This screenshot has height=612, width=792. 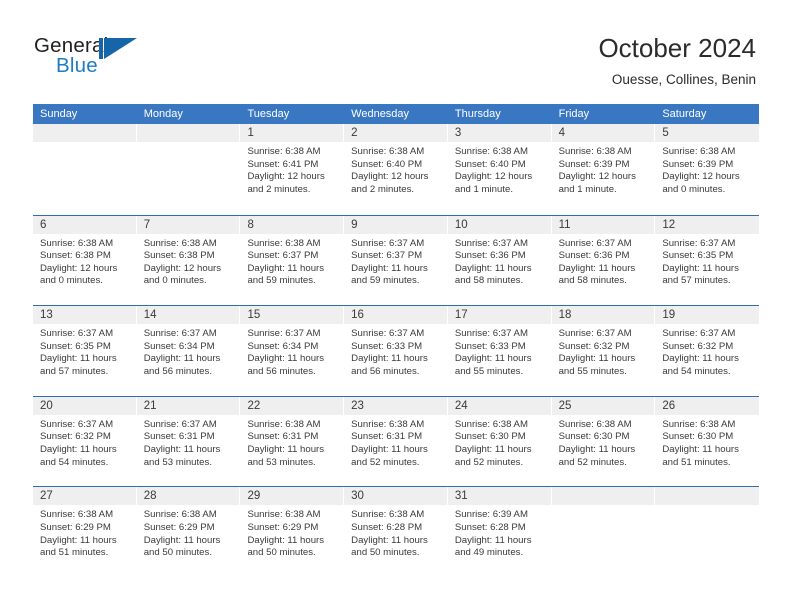 What do you see at coordinates (396, 496) in the screenshot?
I see `day-number-band: 30` at bounding box center [396, 496].